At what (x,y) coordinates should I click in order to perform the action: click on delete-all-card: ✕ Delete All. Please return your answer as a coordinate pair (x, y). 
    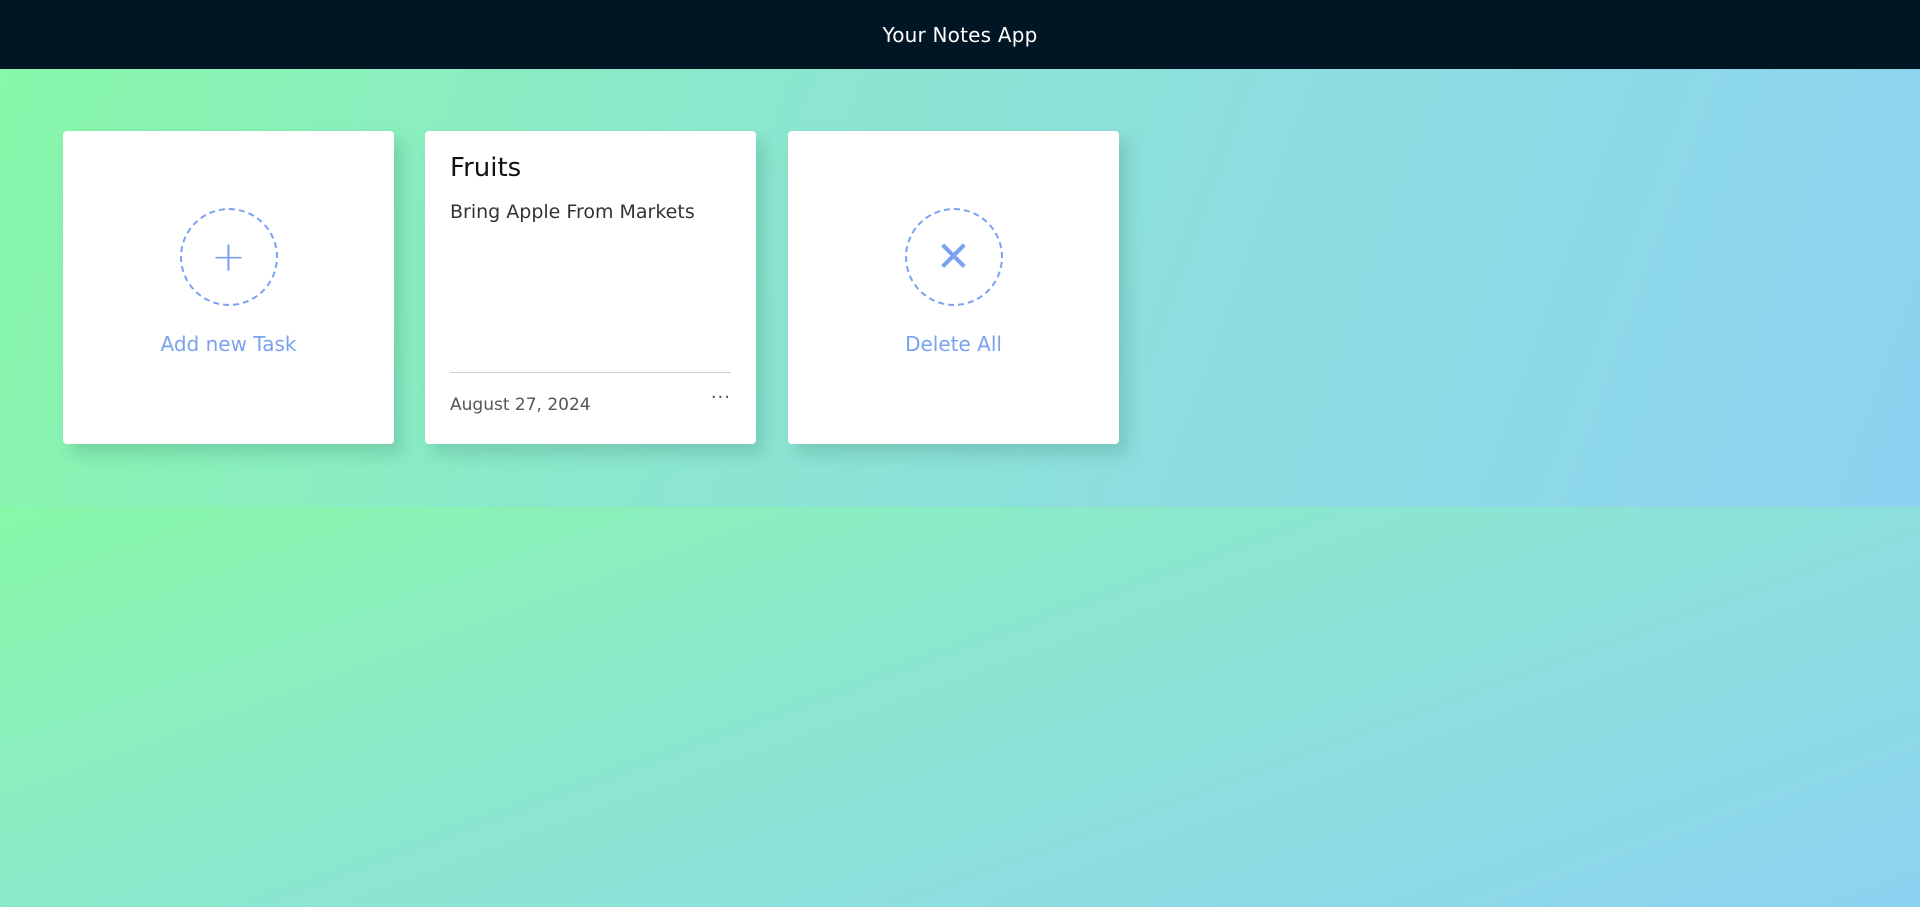
    Looking at the image, I should click on (953, 287).